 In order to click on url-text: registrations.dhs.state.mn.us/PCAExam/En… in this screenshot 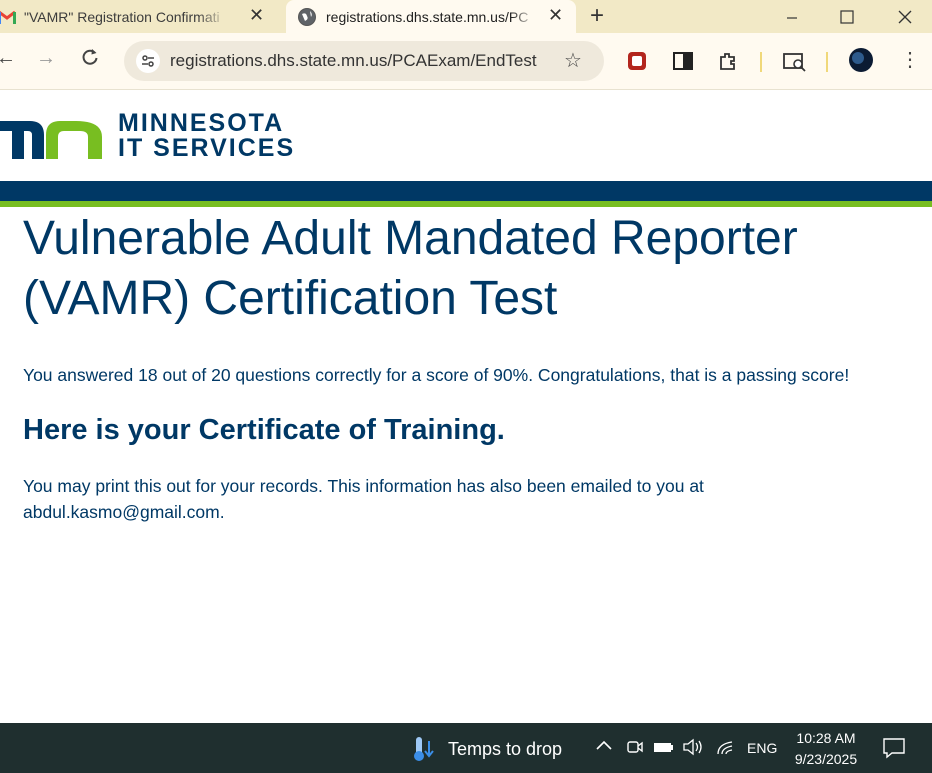, I will do `click(353, 60)`.